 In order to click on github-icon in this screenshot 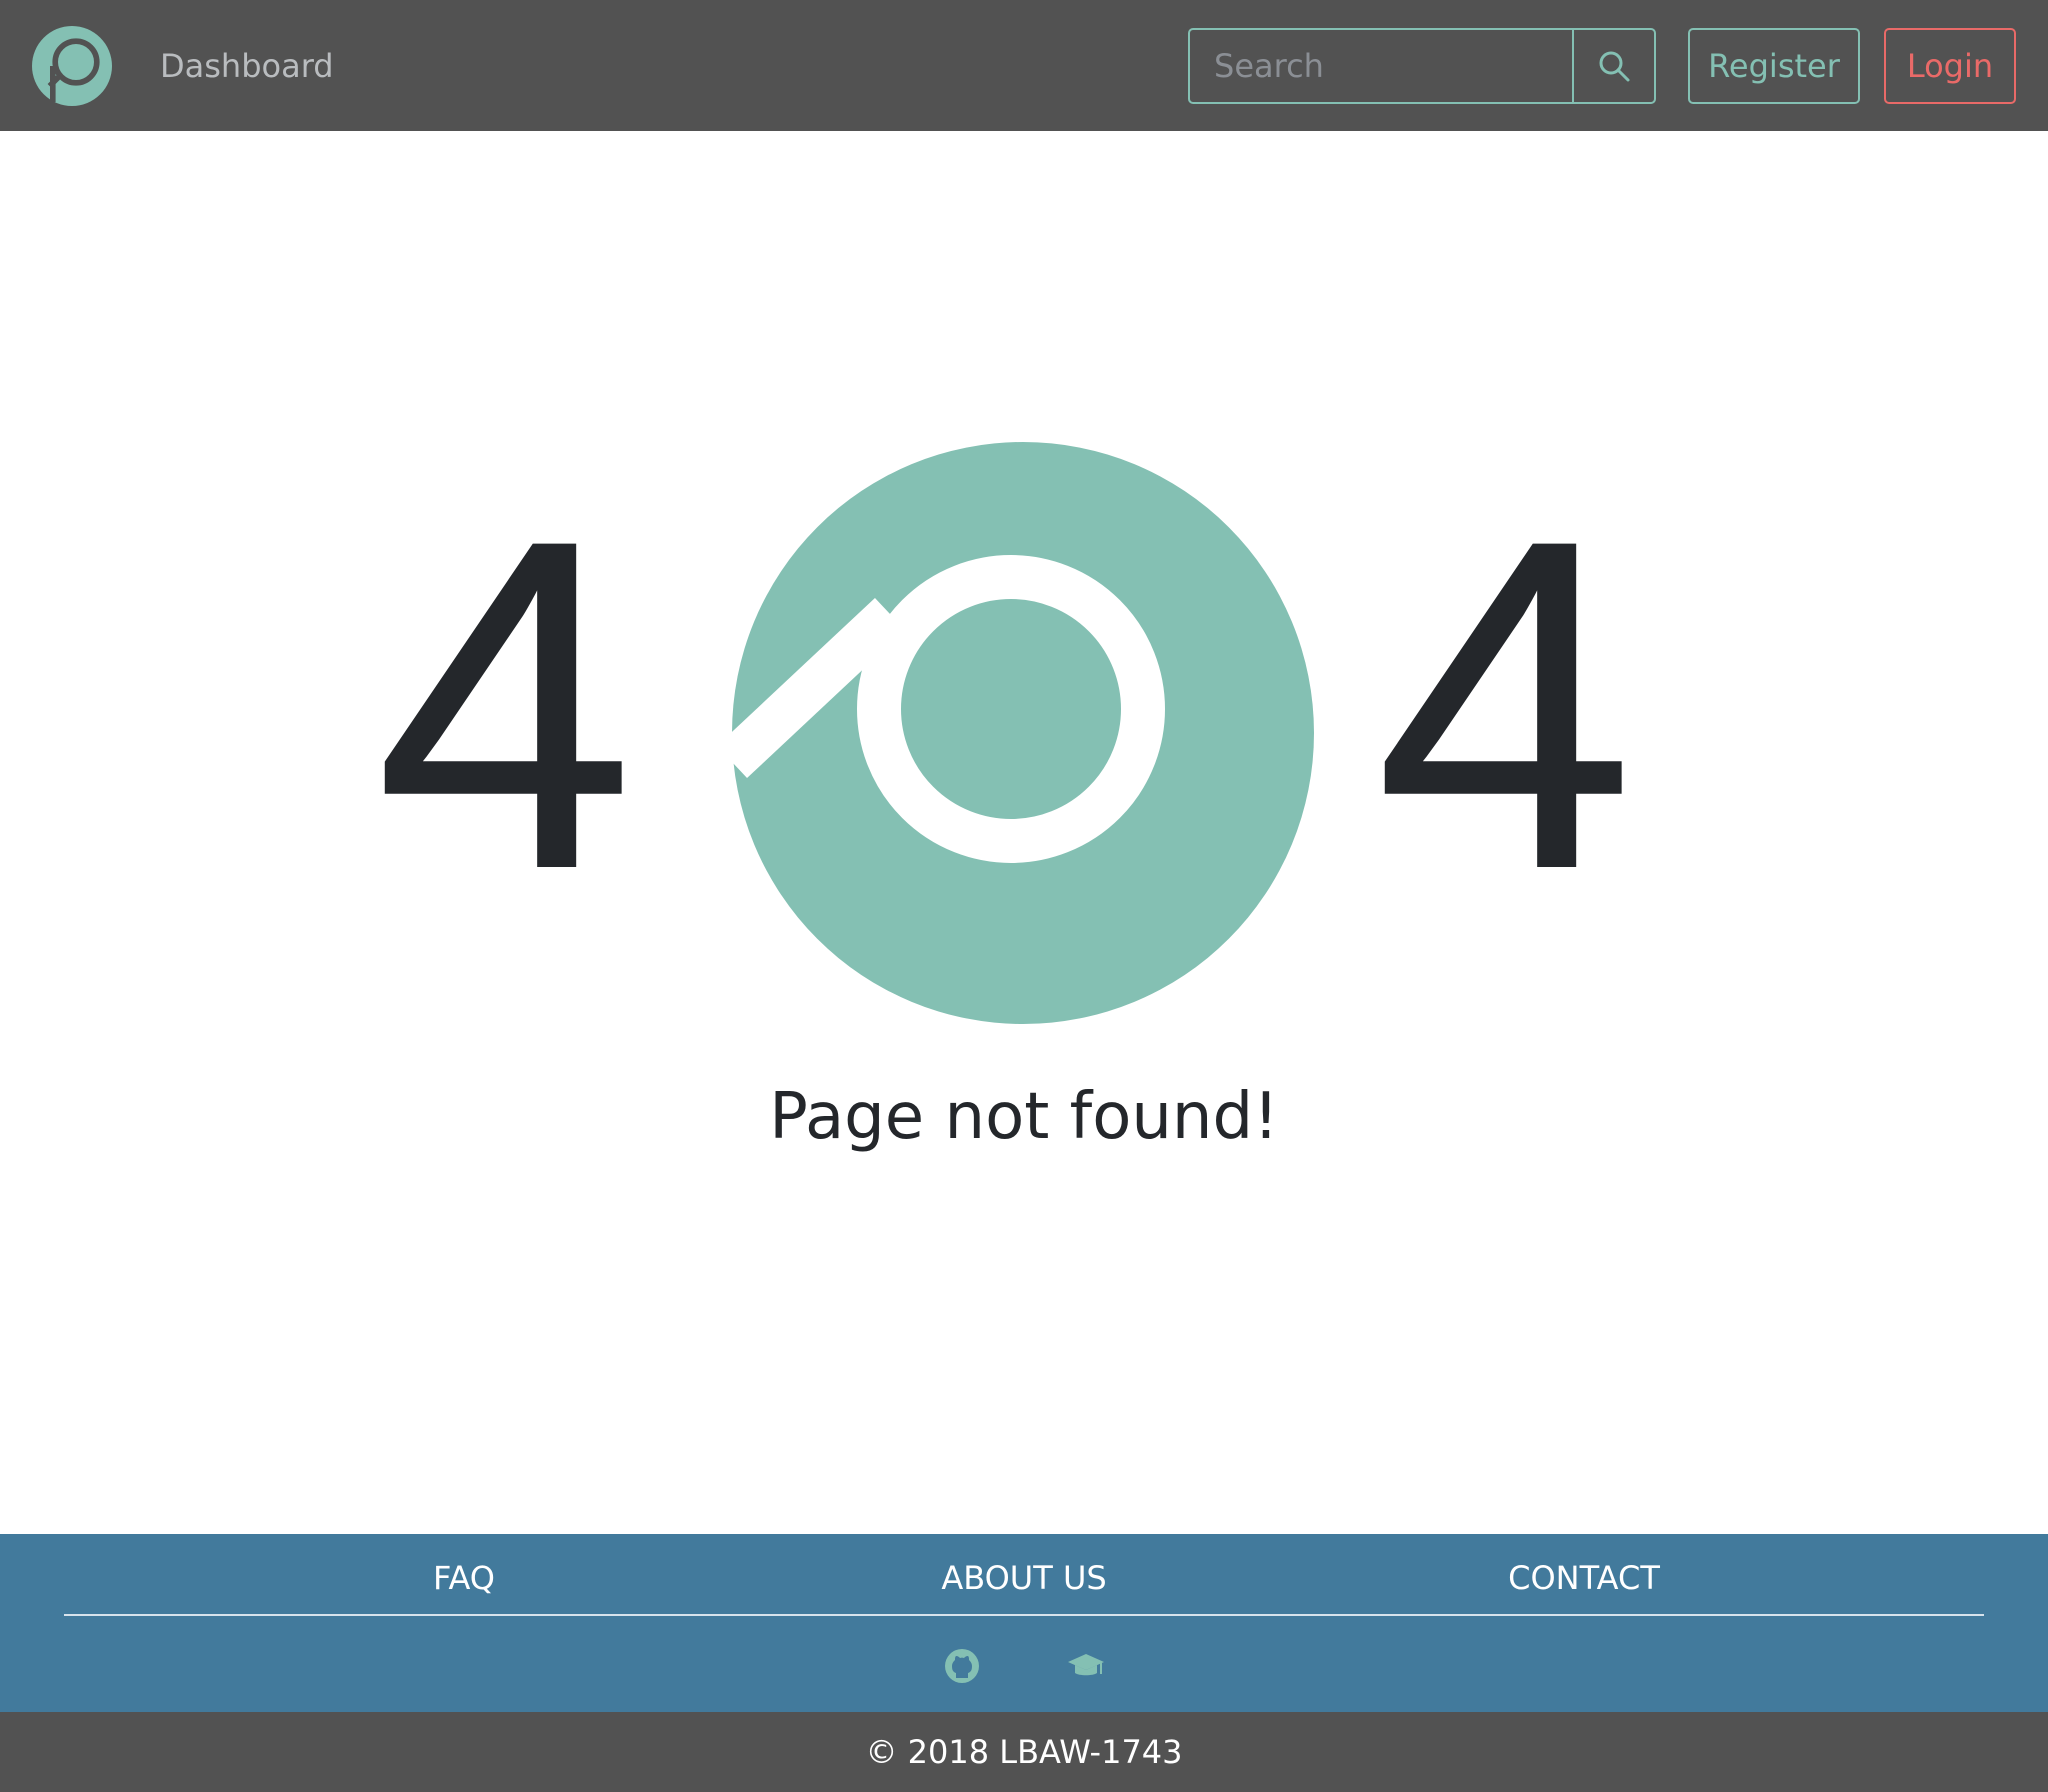, I will do `click(962, 1666)`.